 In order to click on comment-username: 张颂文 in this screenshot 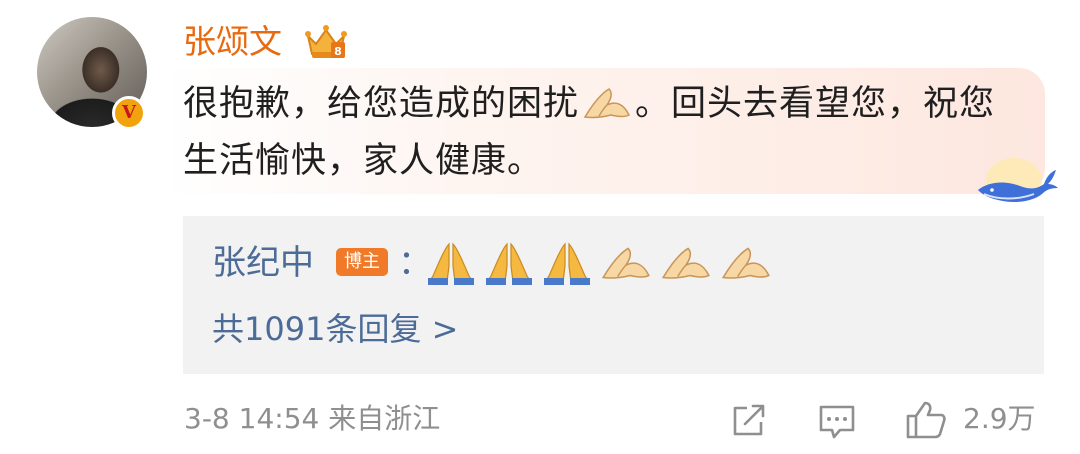, I will do `click(232, 42)`.